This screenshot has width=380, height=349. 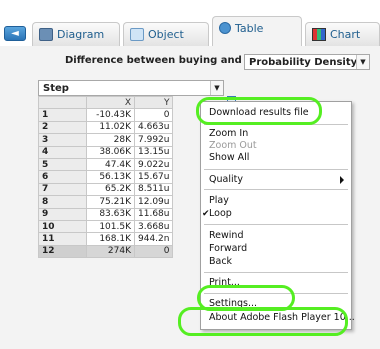 I want to click on cell-x: 47.4K, so click(x=110, y=164).